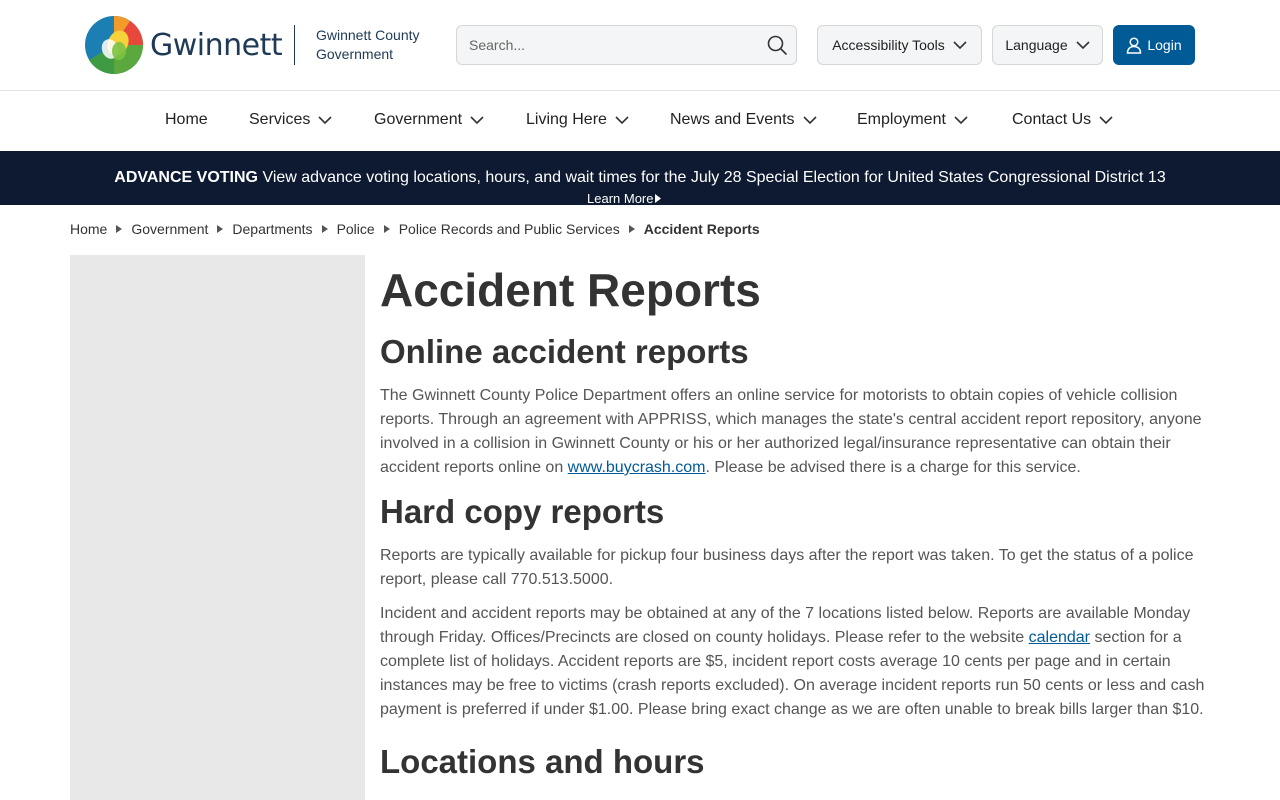  I want to click on nav-item-employment: Employment, so click(912, 120).